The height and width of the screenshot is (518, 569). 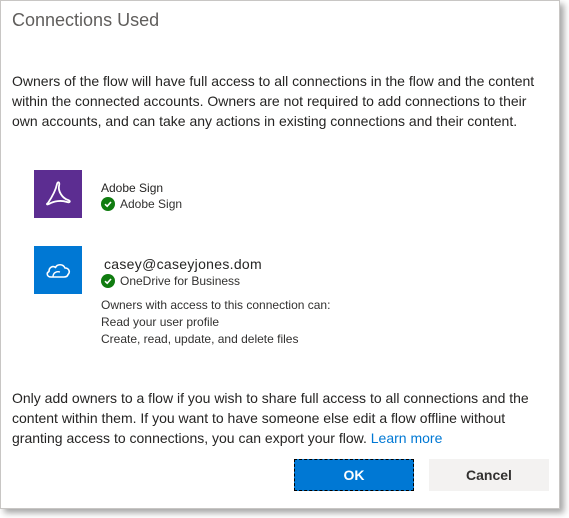 I want to click on permission-item: Create, read, update, and delete files, so click(x=200, y=339).